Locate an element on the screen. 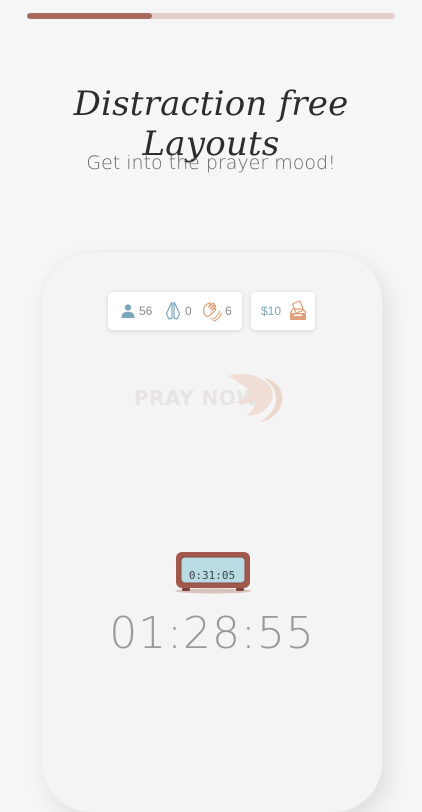  stats-card: 56 0 6 is located at coordinates (175, 311).